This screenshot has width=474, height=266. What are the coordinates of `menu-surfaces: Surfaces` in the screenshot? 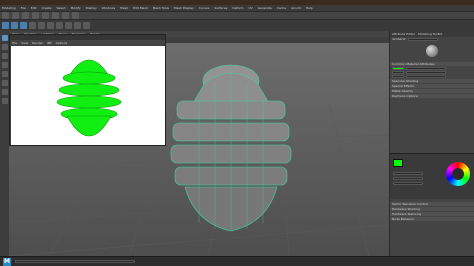 It's located at (220, 8).